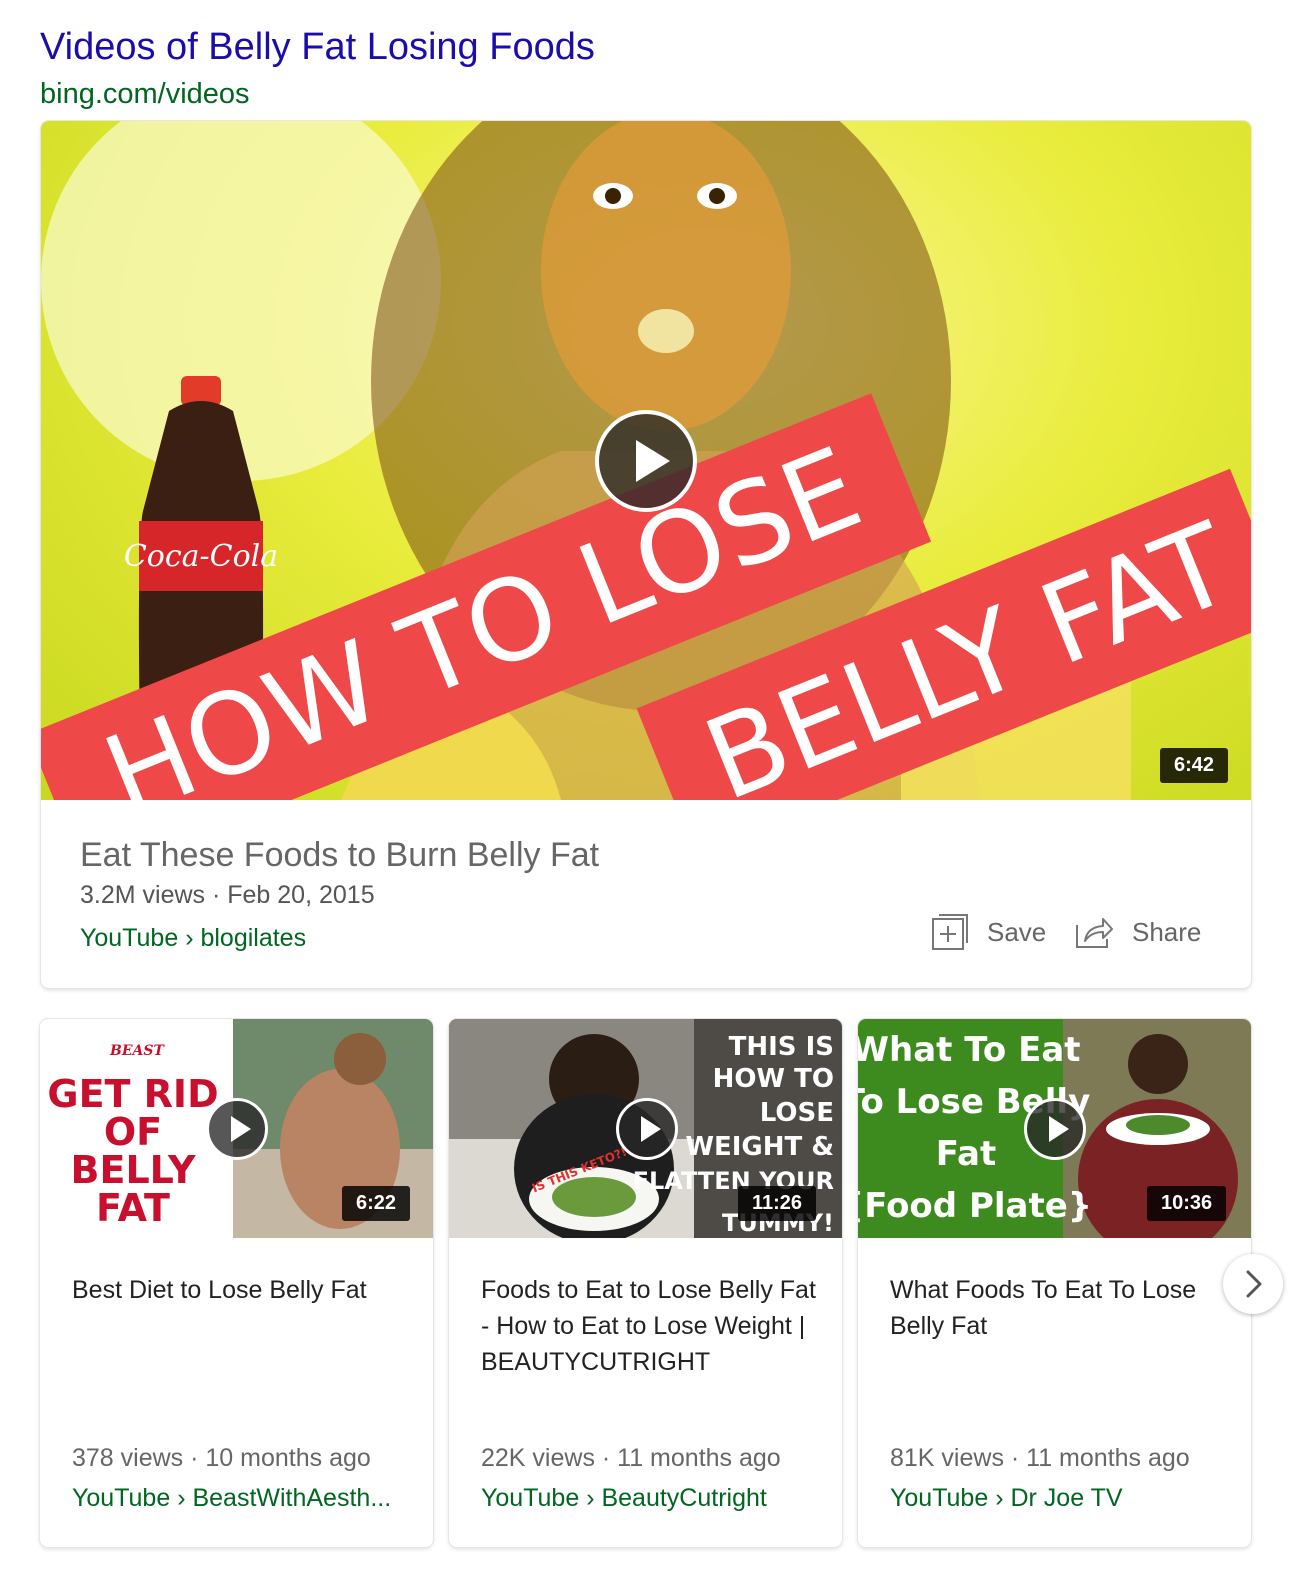 This screenshot has height=1572, width=1296. I want to click on thumbnail-text-line: WEIGHT &, so click(759, 1147).